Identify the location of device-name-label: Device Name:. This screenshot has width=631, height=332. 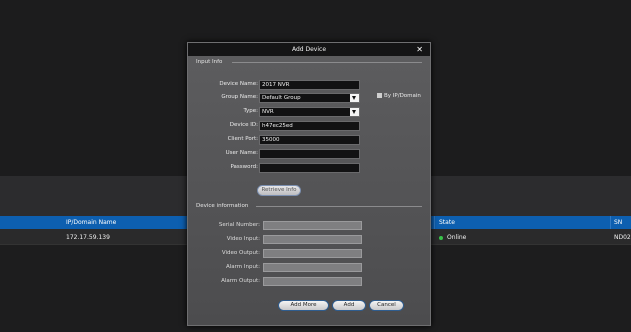
(238, 84).